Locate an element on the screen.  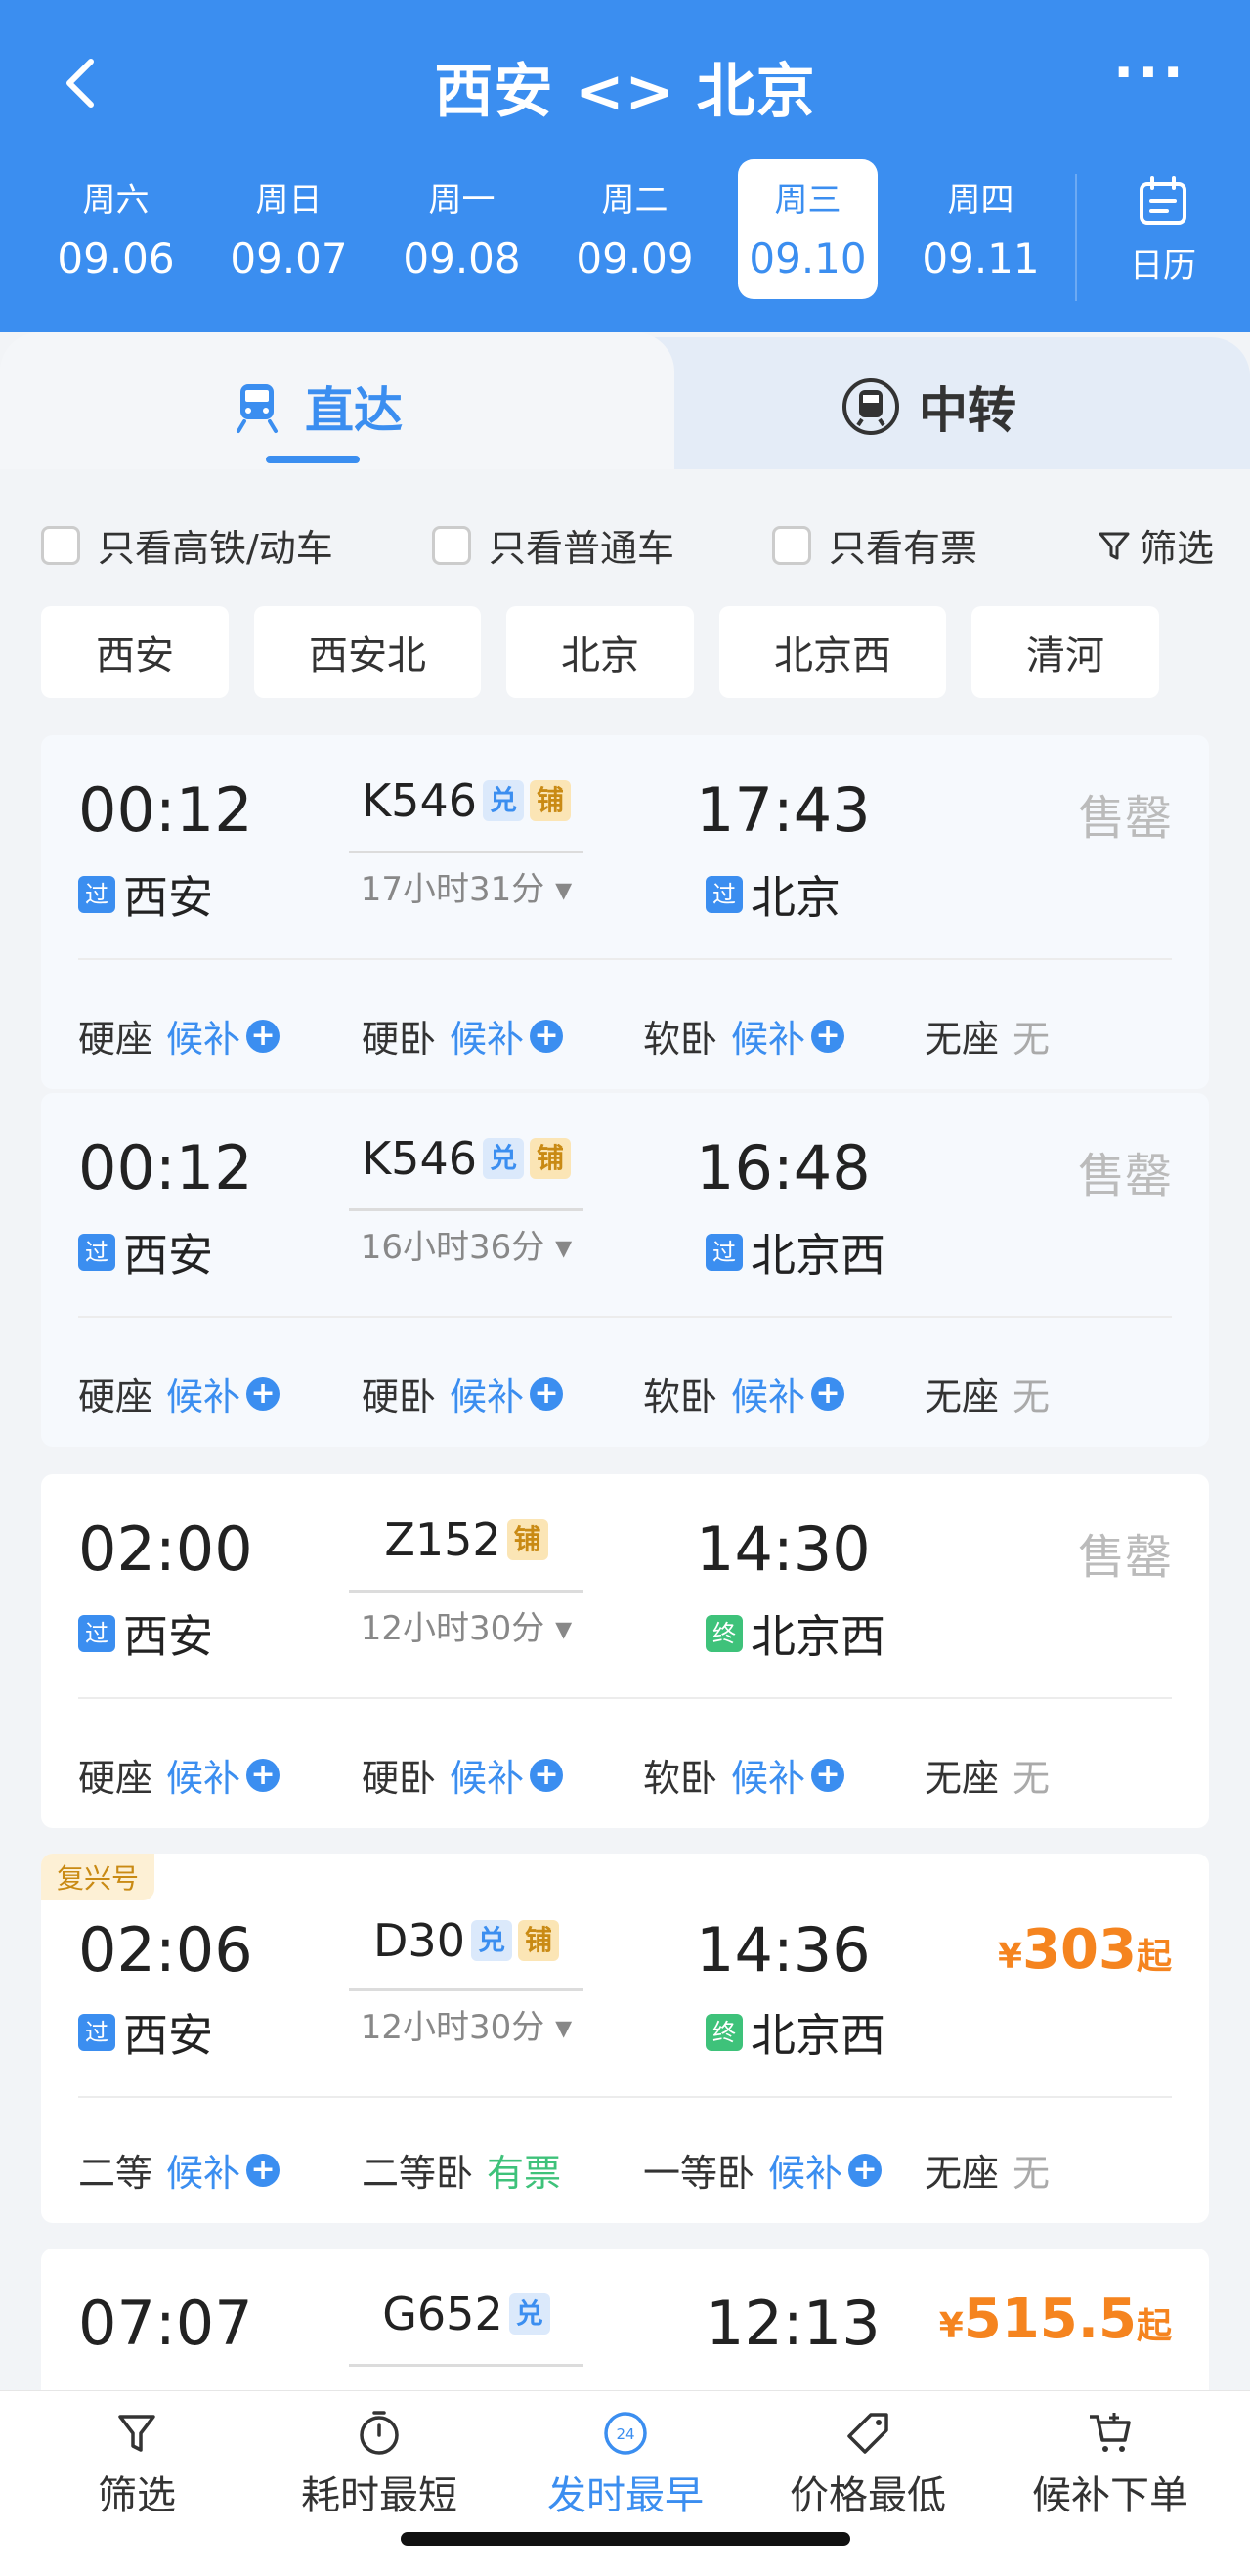
dropdown-icon: ▾ is located at coordinates (564, 890).